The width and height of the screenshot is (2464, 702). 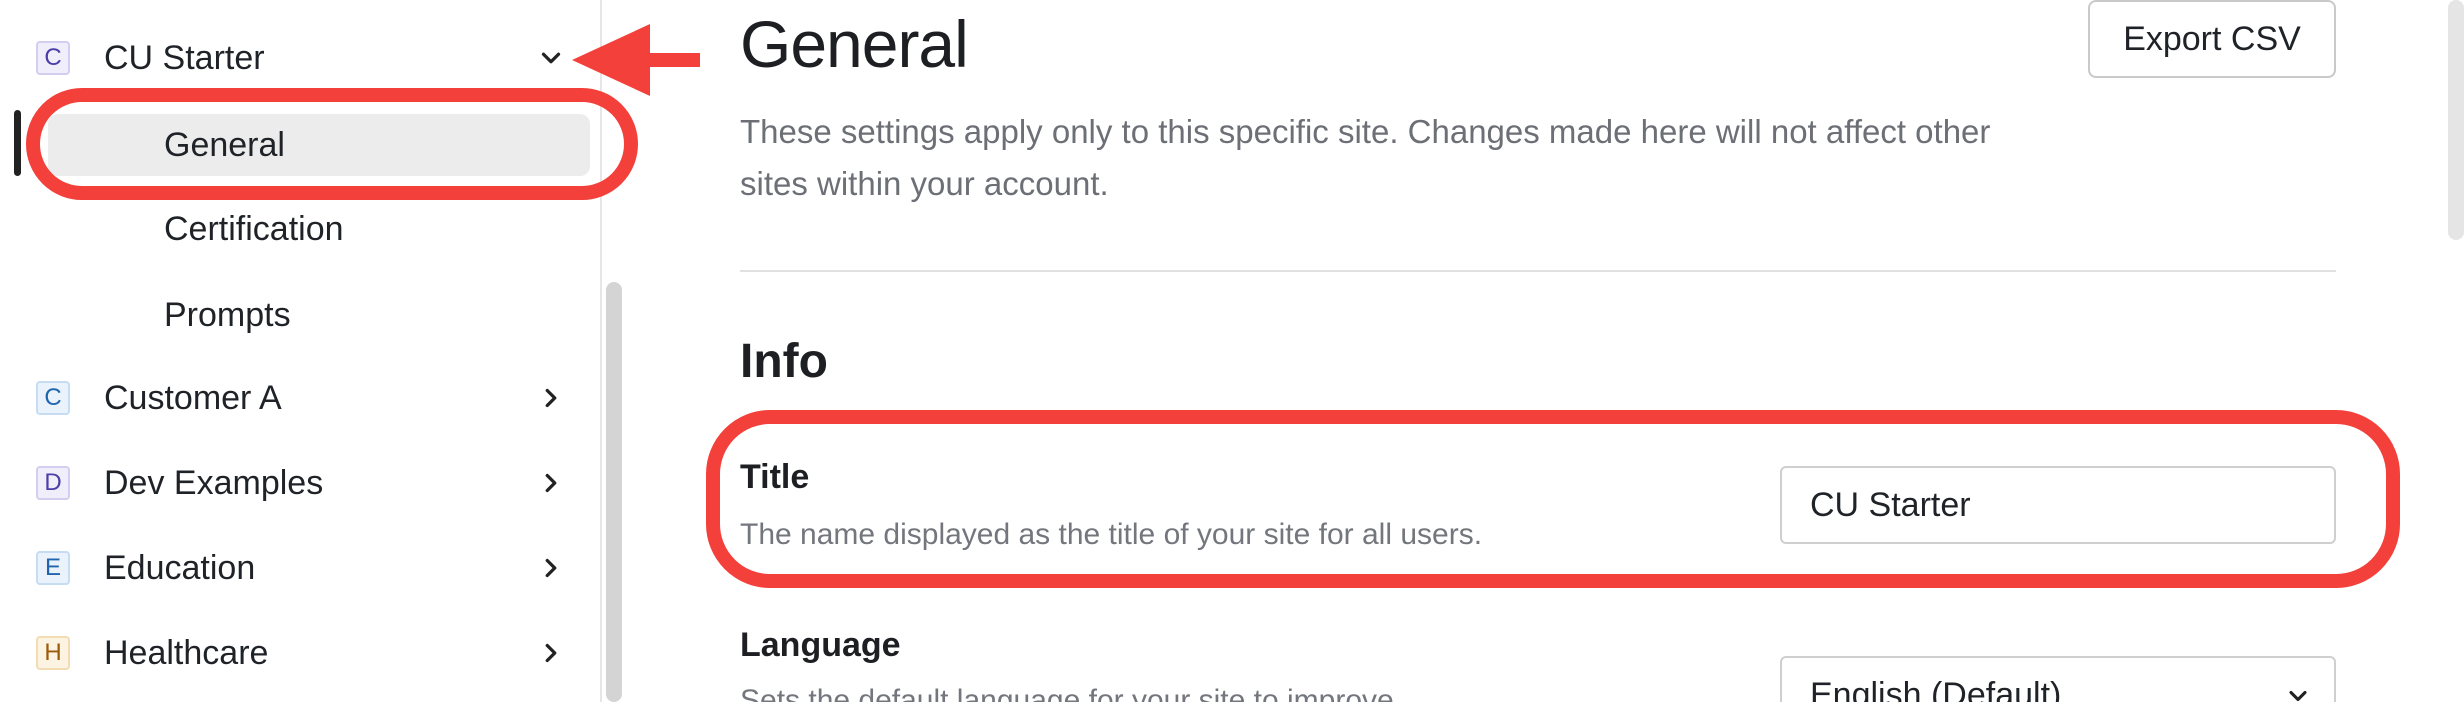 I want to click on sidebar-item-label: Certification, so click(x=254, y=228).